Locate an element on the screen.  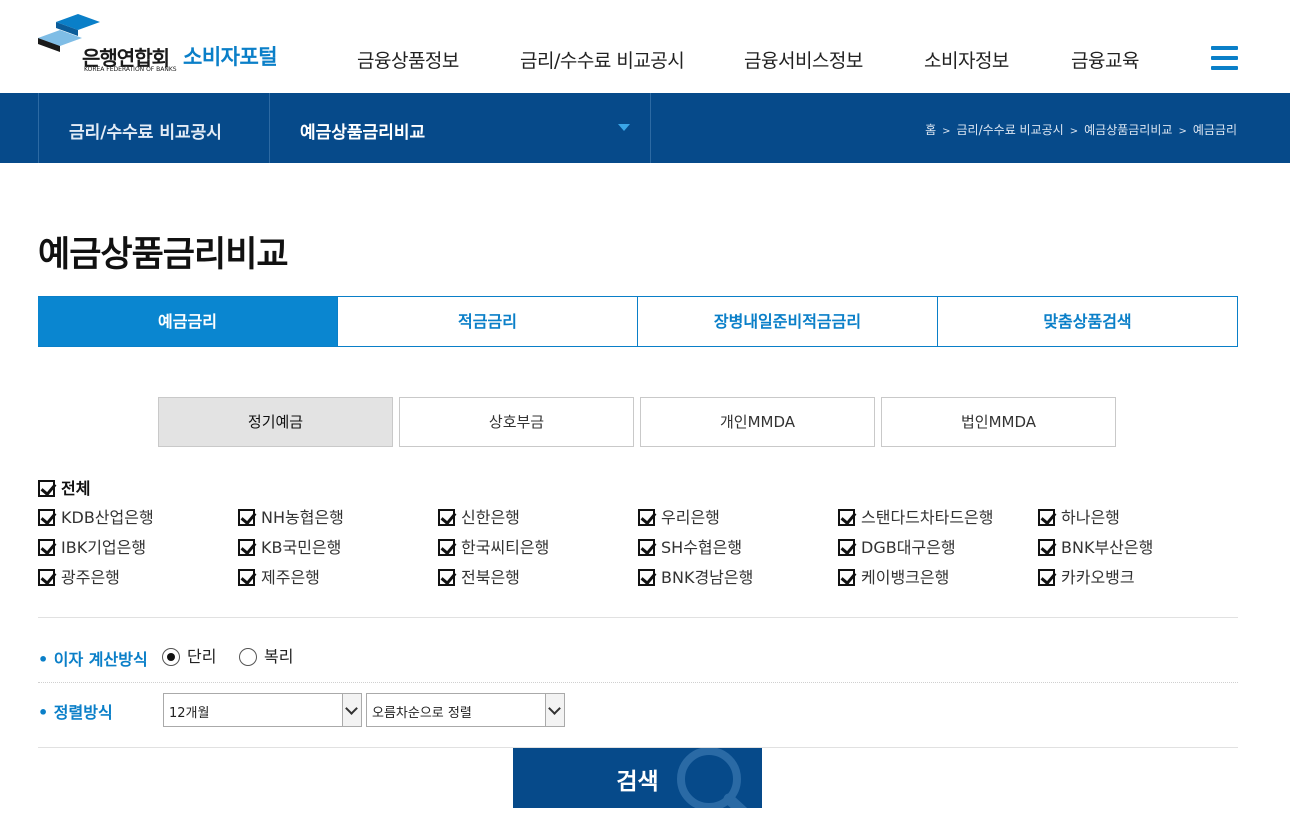
checkbox-label: DGB대구은행 is located at coordinates (908, 547).